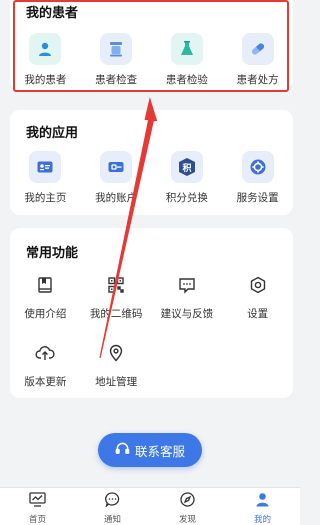  I want to click on apps-item-label: 积分兑换, so click(186, 198).